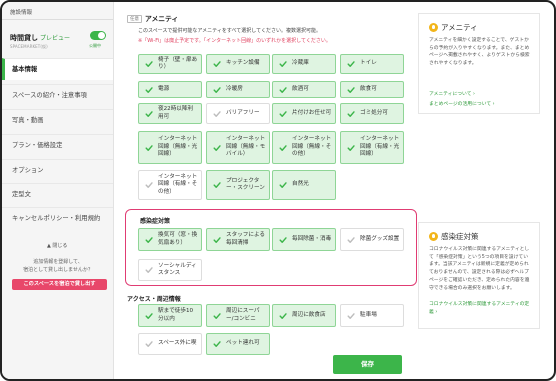 Image resolution: width=556 pixels, height=381 pixels. What do you see at coordinates (177, 343) in the screenshot?
I see `option-label: スペース外に喫` at bounding box center [177, 343].